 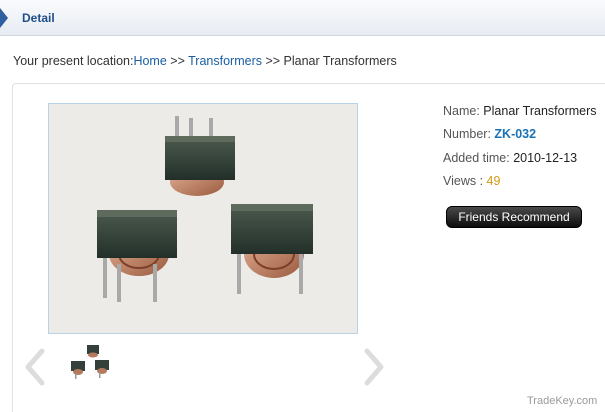 What do you see at coordinates (478, 158) in the screenshot?
I see `added-time-label: Added time:` at bounding box center [478, 158].